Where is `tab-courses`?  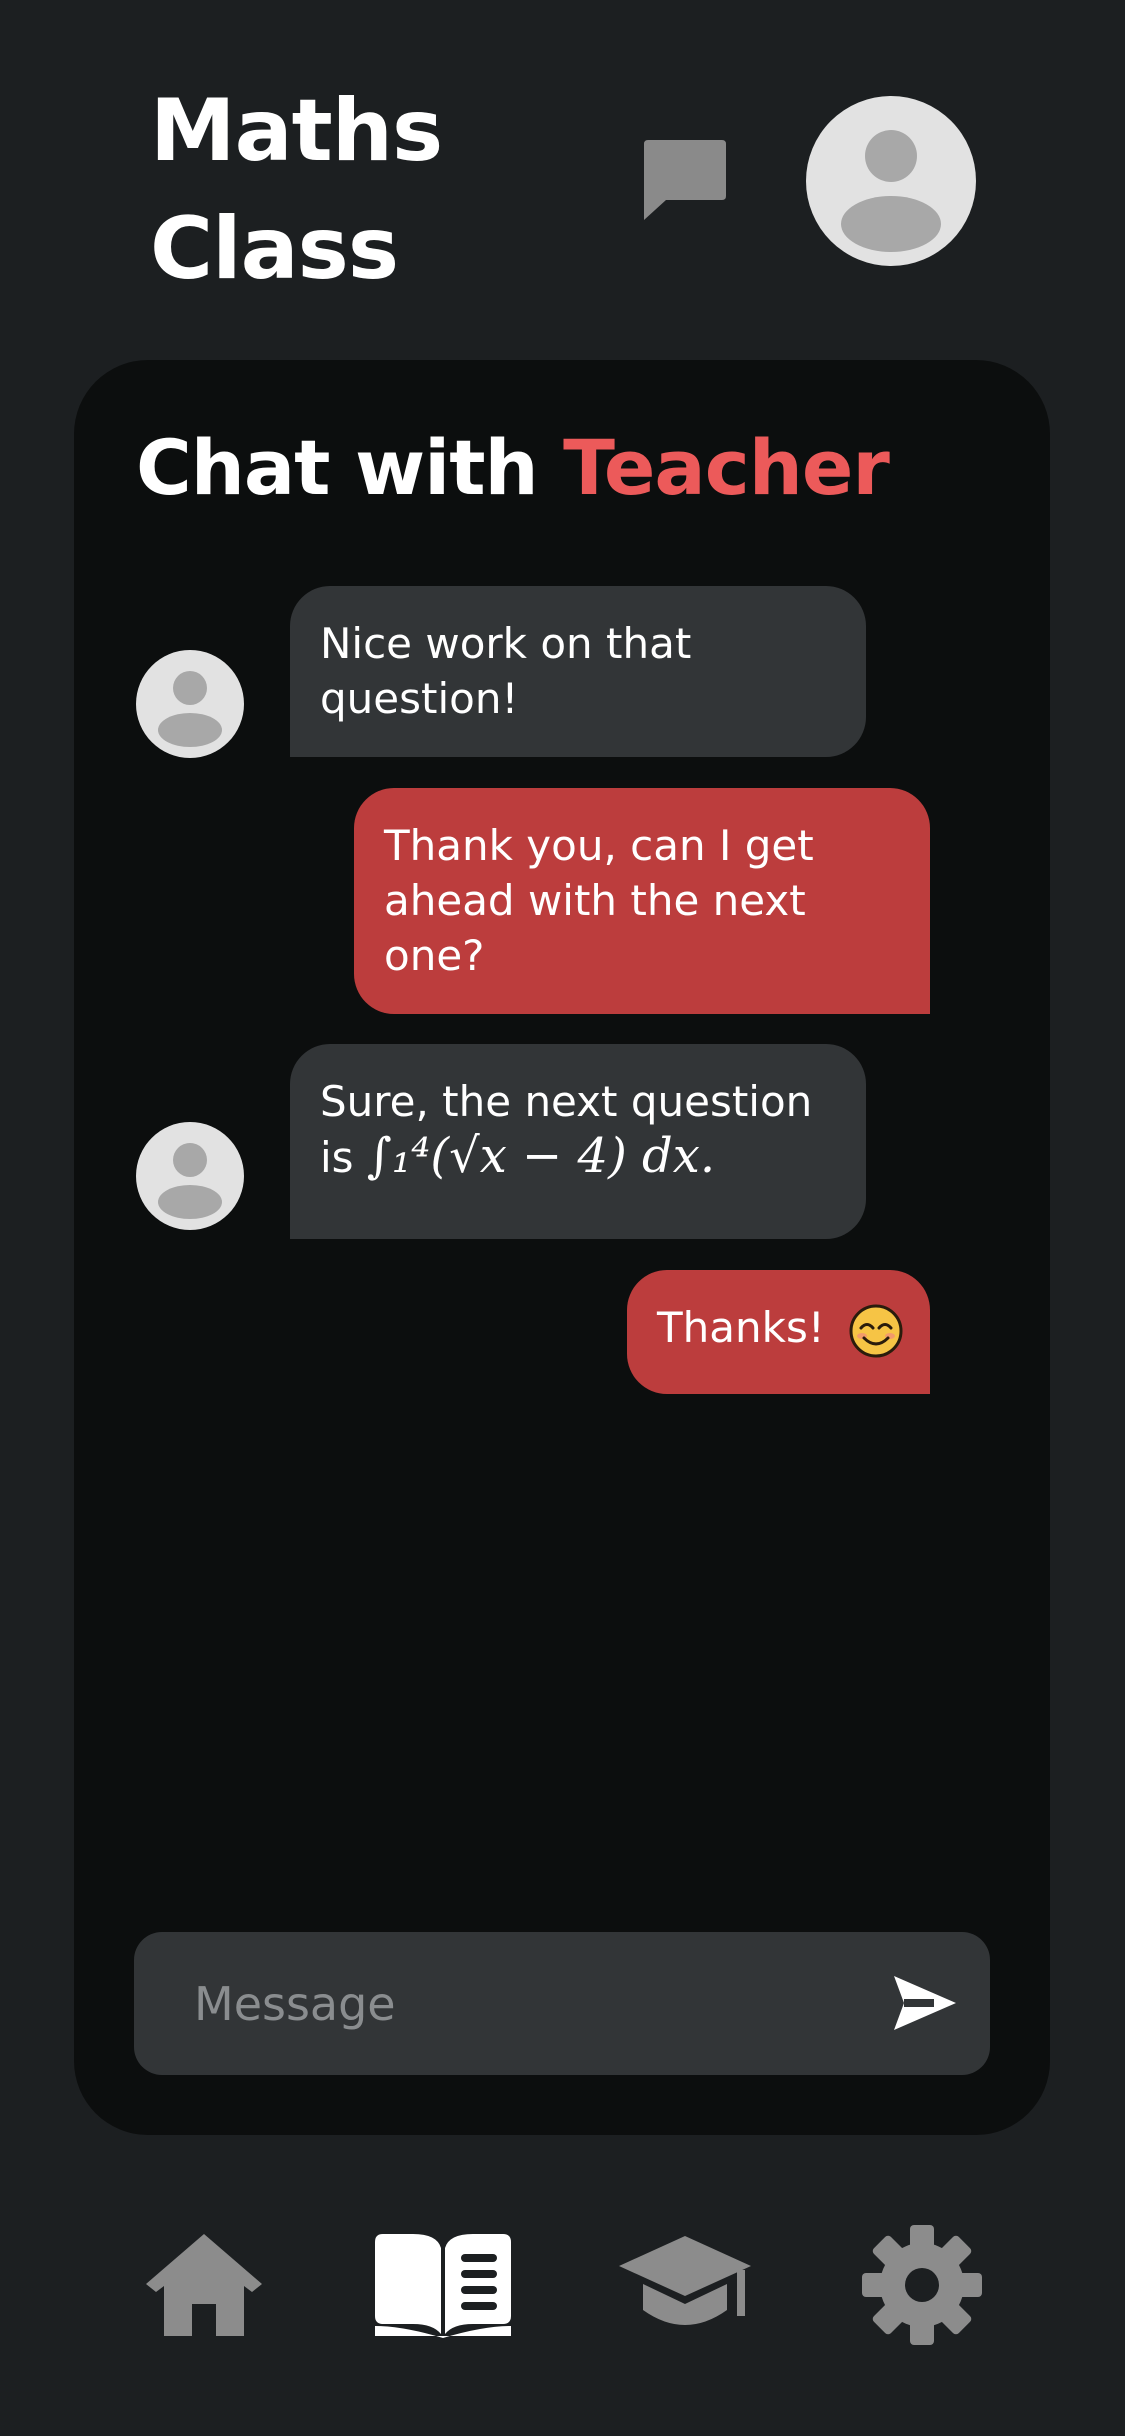 tab-courses is located at coordinates (685, 2285).